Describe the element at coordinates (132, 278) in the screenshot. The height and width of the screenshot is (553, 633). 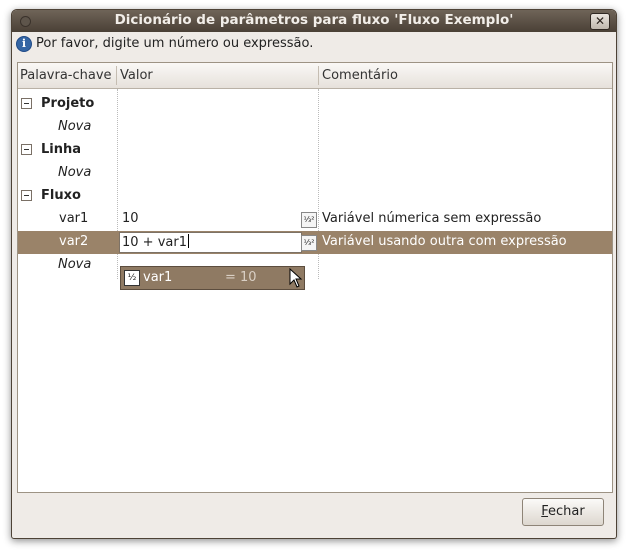
I see `fraction-icon: ½` at that location.